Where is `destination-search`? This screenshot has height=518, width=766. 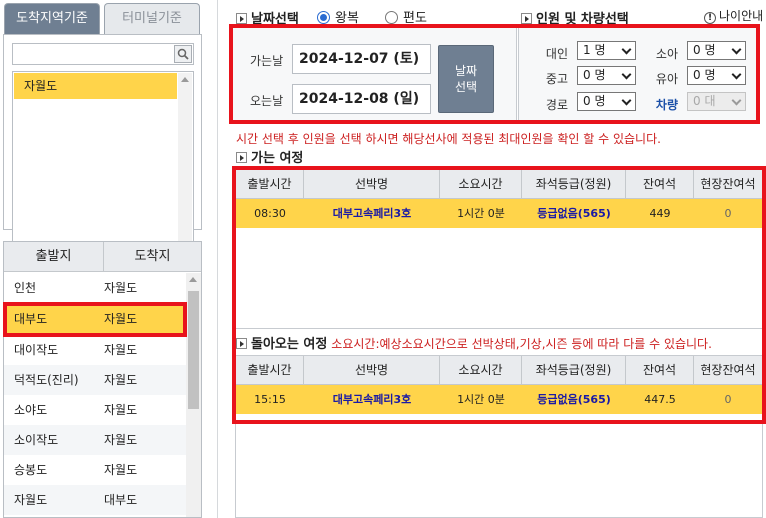 destination-search is located at coordinates (103, 54).